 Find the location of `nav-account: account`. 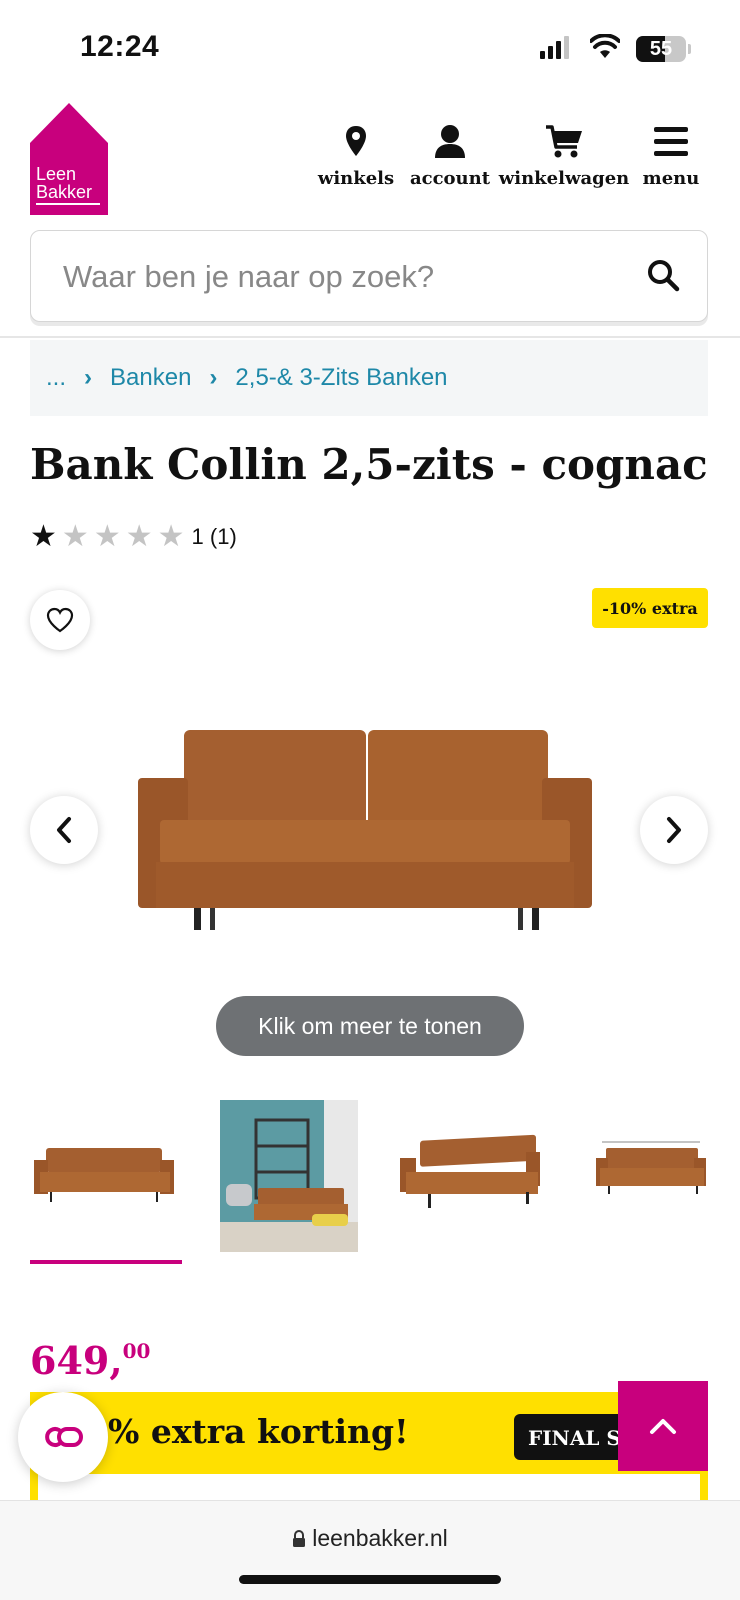

nav-account: account is located at coordinates (450, 156).